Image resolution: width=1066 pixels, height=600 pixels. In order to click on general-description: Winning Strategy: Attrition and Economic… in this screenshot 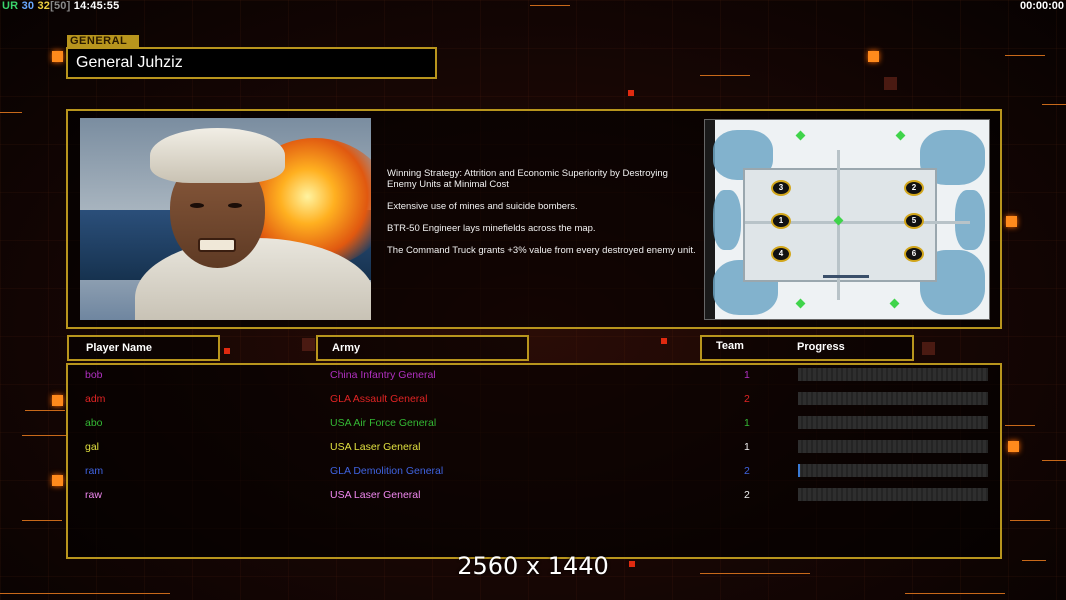, I will do `click(542, 217)`.